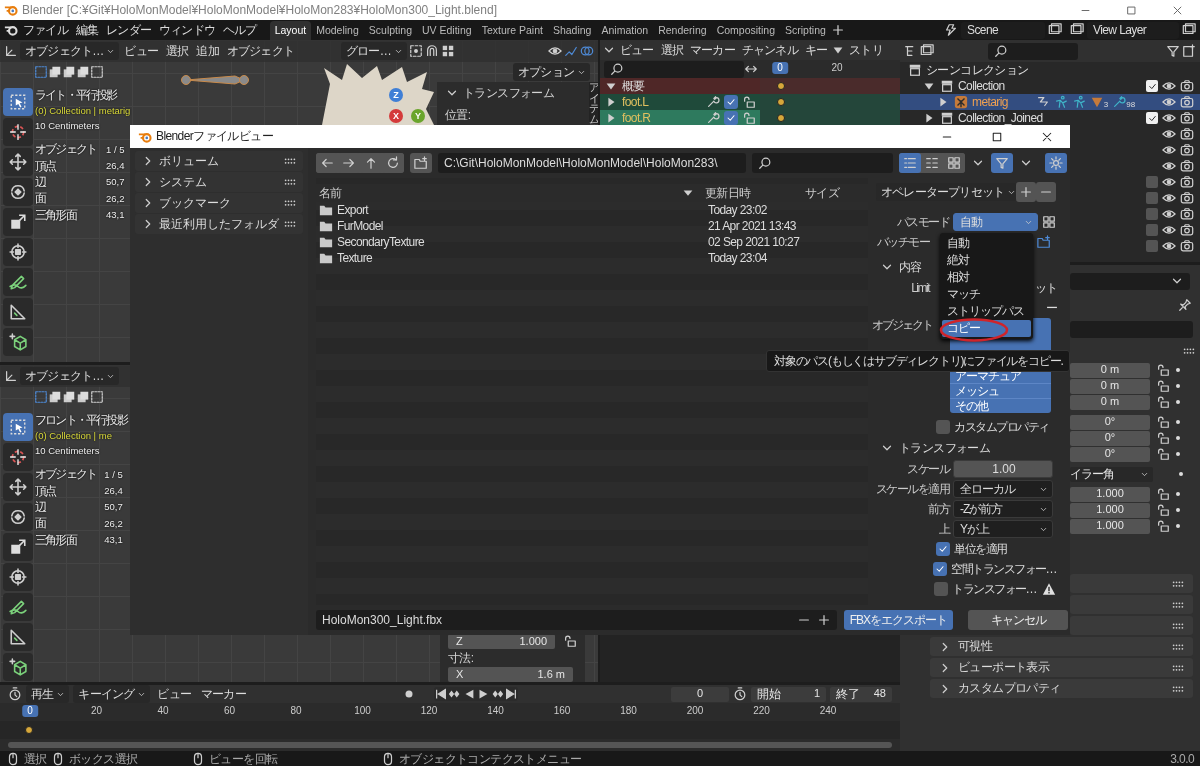  What do you see at coordinates (745, 30) in the screenshot?
I see `workspace-tab: Compositing` at bounding box center [745, 30].